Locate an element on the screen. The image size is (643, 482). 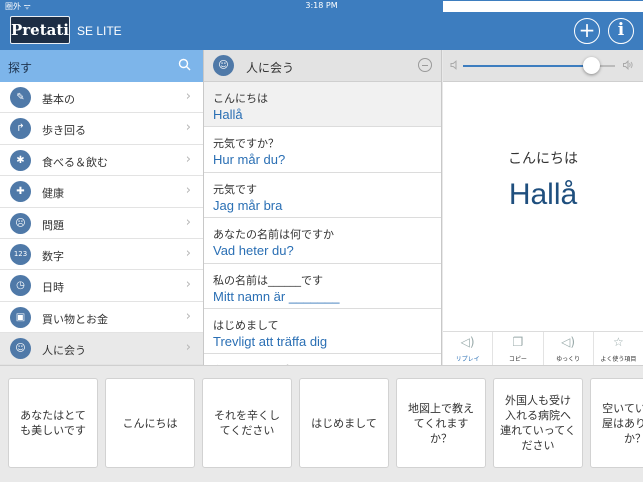
add-button: + is located at coordinates (587, 31).